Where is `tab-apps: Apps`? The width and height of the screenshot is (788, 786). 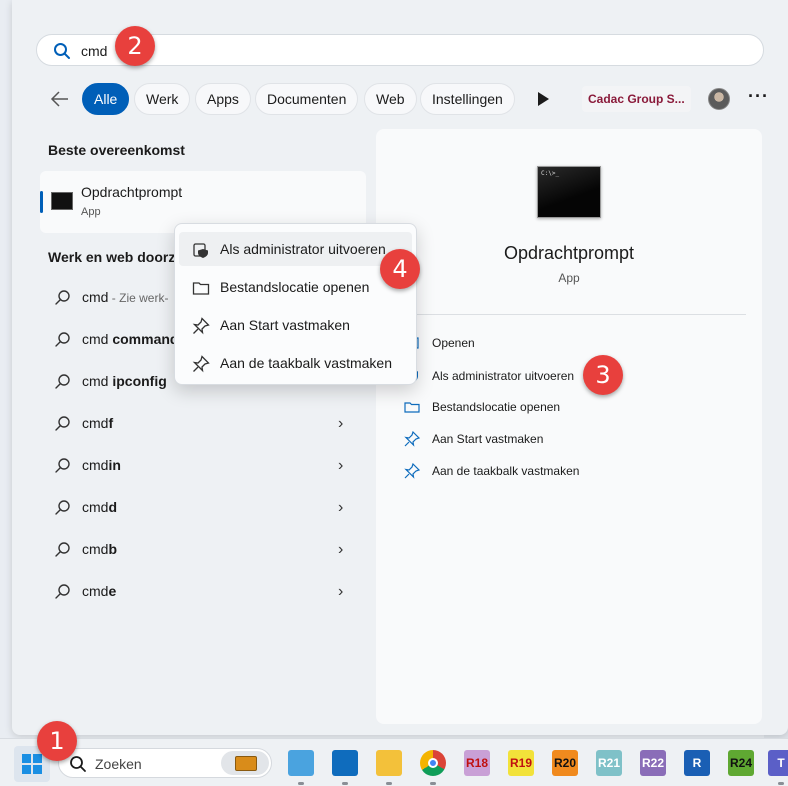
tab-apps: Apps is located at coordinates (223, 99).